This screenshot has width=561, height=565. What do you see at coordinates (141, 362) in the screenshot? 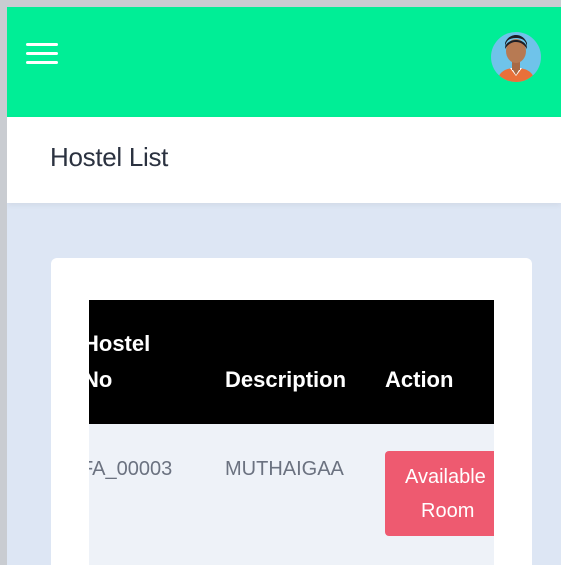
I see `column-header-hostel-no: Hostel No` at bounding box center [141, 362].